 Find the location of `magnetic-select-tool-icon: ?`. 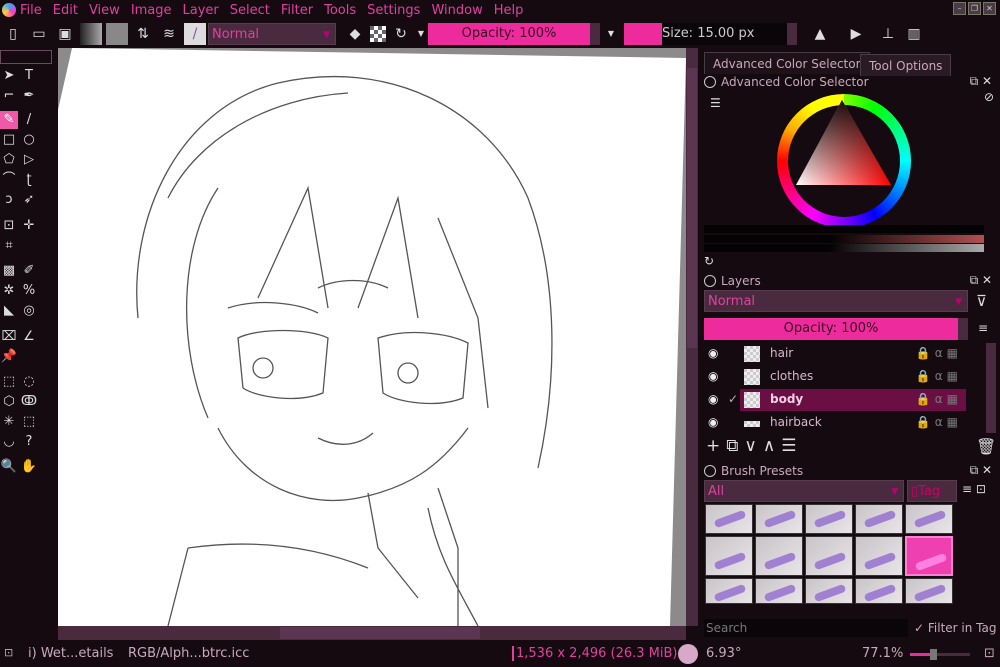

magnetic-select-tool-icon: ? is located at coordinates (29, 442).